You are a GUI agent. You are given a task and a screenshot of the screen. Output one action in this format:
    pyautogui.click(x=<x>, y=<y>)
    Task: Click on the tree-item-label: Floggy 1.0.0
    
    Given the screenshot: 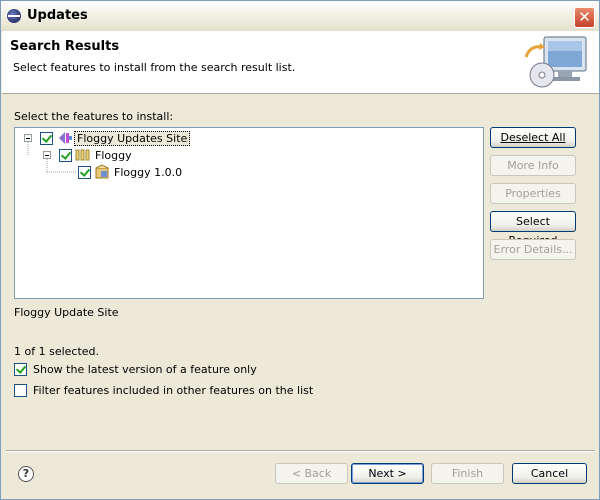 What is the action you would take?
    pyautogui.click(x=148, y=172)
    